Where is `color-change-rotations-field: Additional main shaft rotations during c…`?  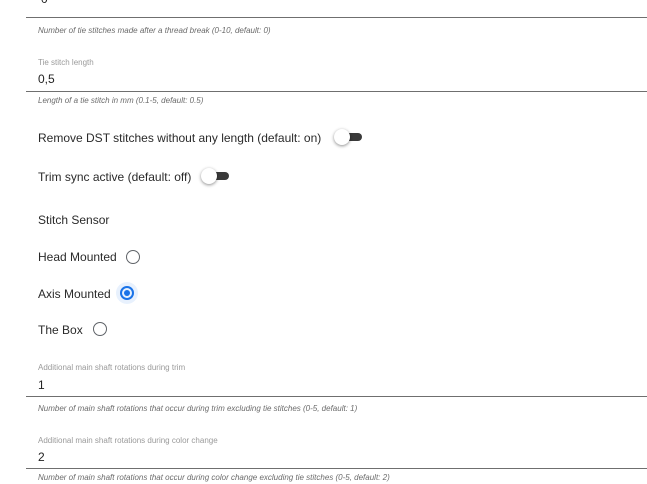
color-change-rotations-field: Additional main shaft rotations during c… is located at coordinates (336, 452).